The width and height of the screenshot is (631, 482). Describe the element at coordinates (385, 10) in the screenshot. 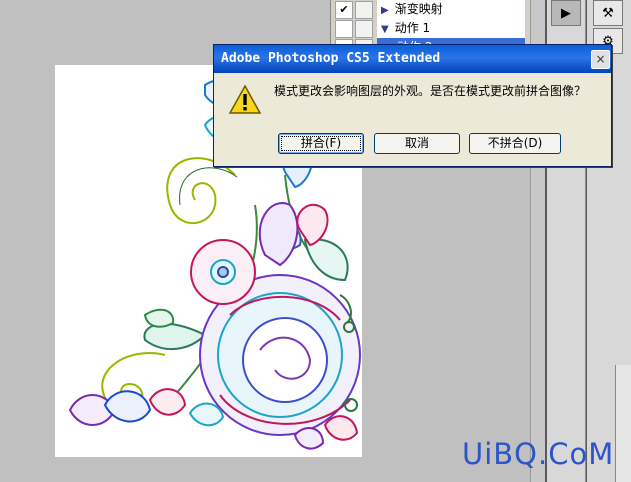

I see `expand-triangle-icon: ▶` at that location.